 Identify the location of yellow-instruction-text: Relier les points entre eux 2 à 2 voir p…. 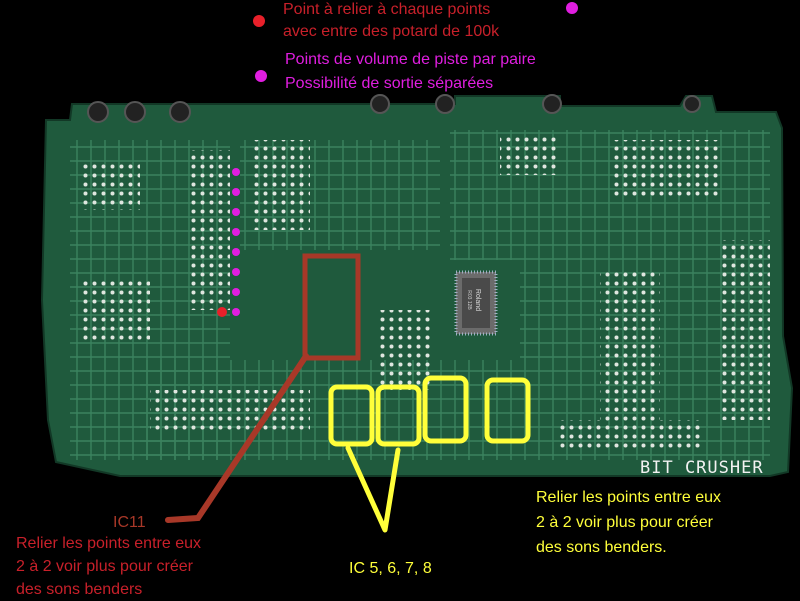
(628, 522).